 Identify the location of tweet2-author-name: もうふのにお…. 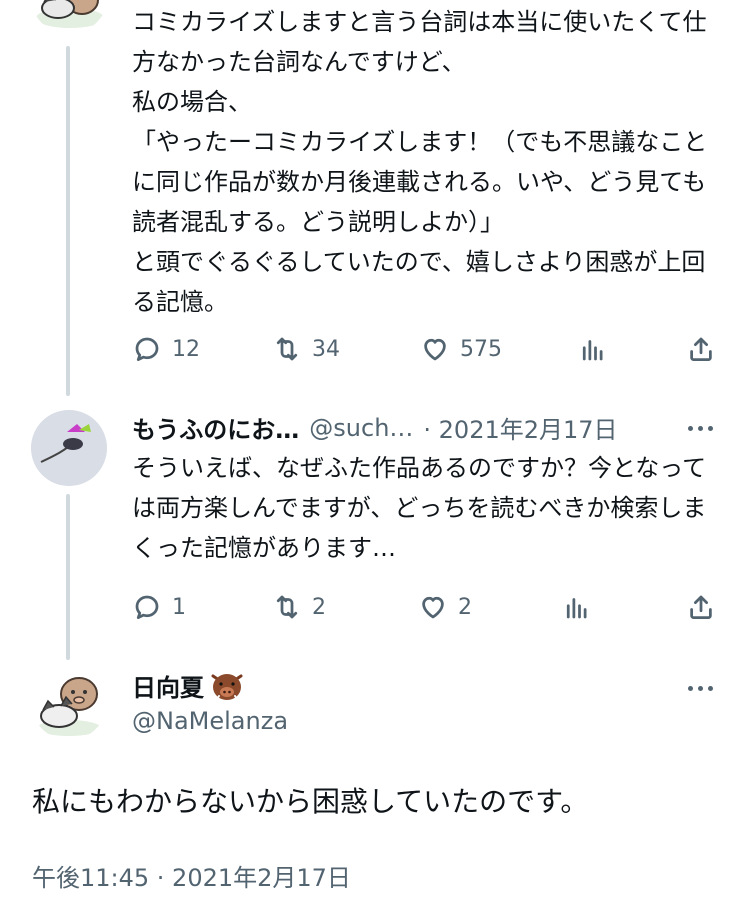
(215, 427).